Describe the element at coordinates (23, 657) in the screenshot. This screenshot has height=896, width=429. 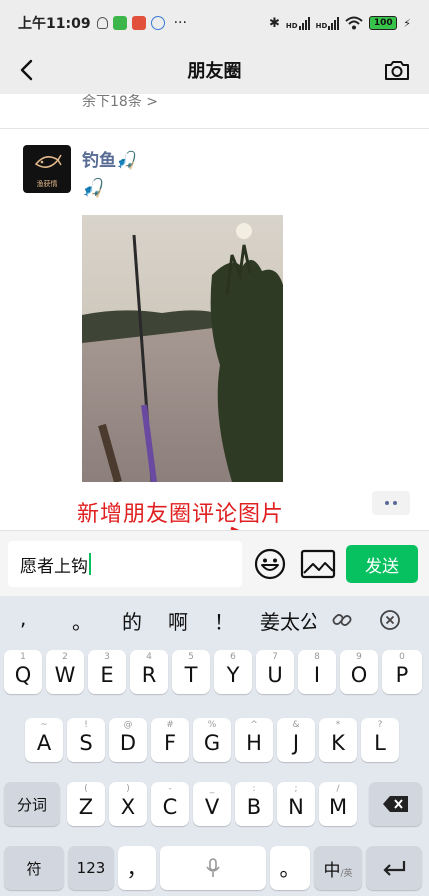
I see `key-hint: 1` at that location.